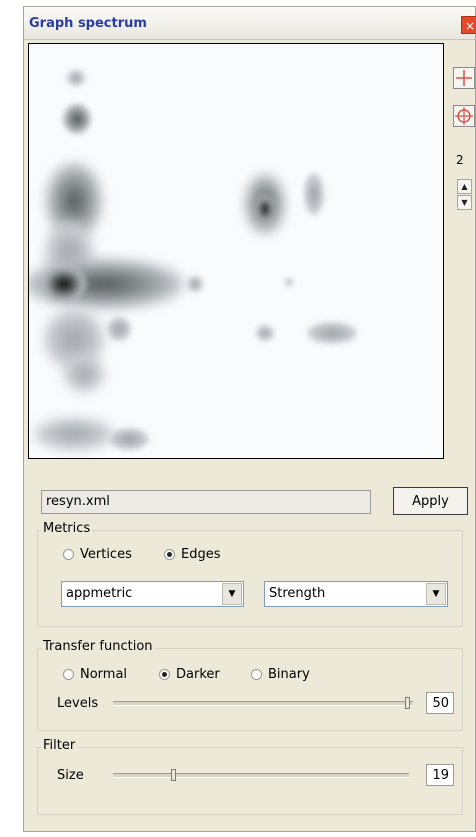 The width and height of the screenshot is (476, 837). I want to click on metric-select: appmetric ▼, so click(152, 594).